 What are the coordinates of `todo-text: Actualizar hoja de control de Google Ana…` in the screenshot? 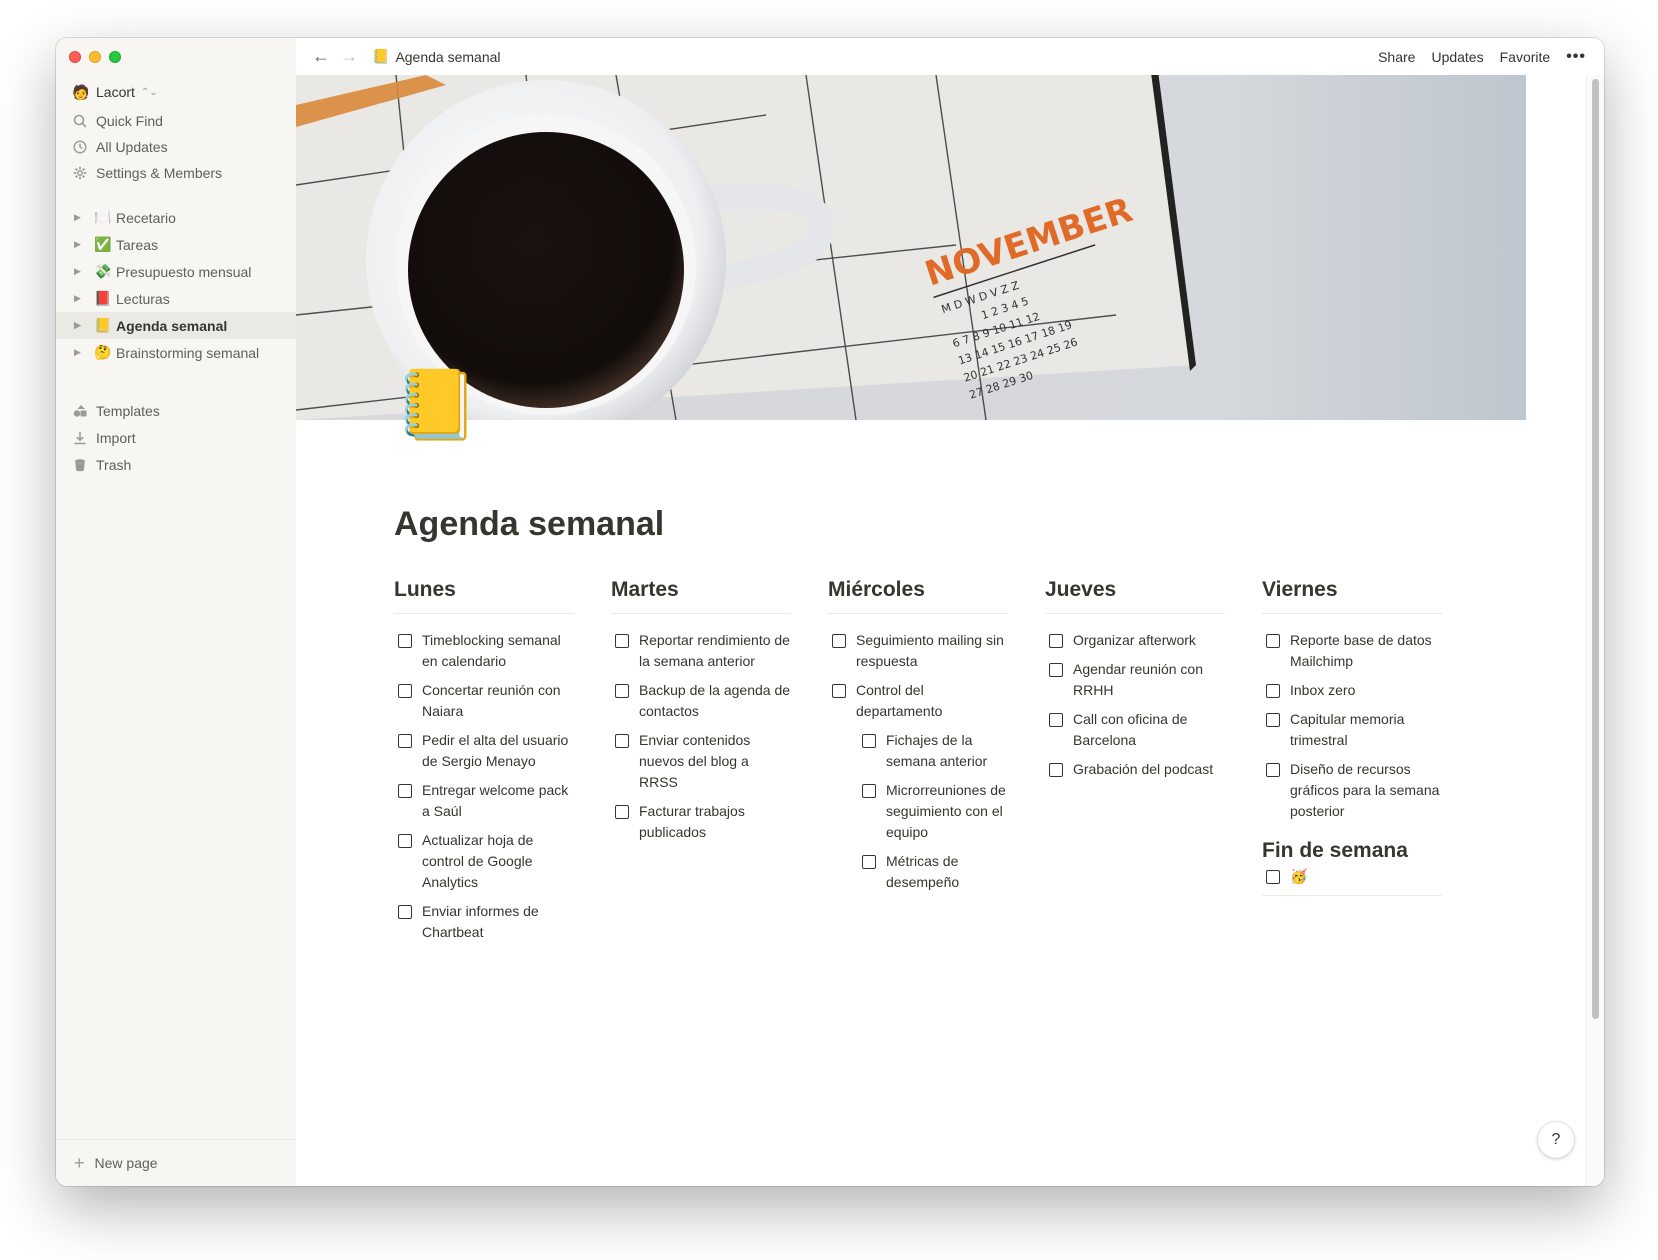 It's located at (498, 861).